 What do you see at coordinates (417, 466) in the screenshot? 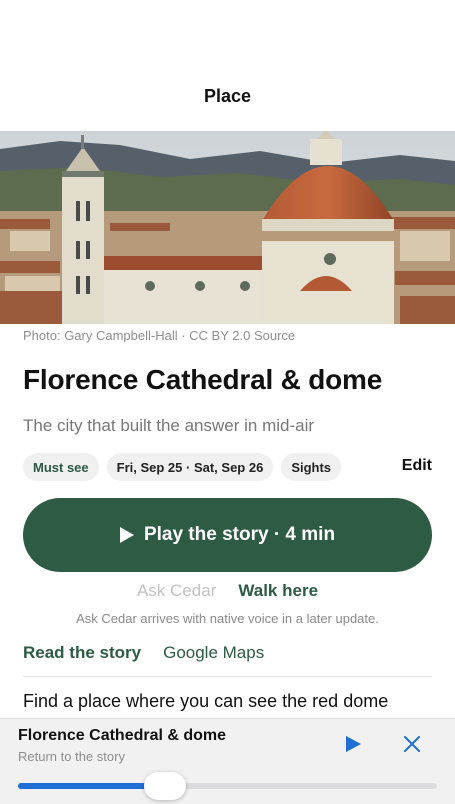
I see `edit-button: Edit` at bounding box center [417, 466].